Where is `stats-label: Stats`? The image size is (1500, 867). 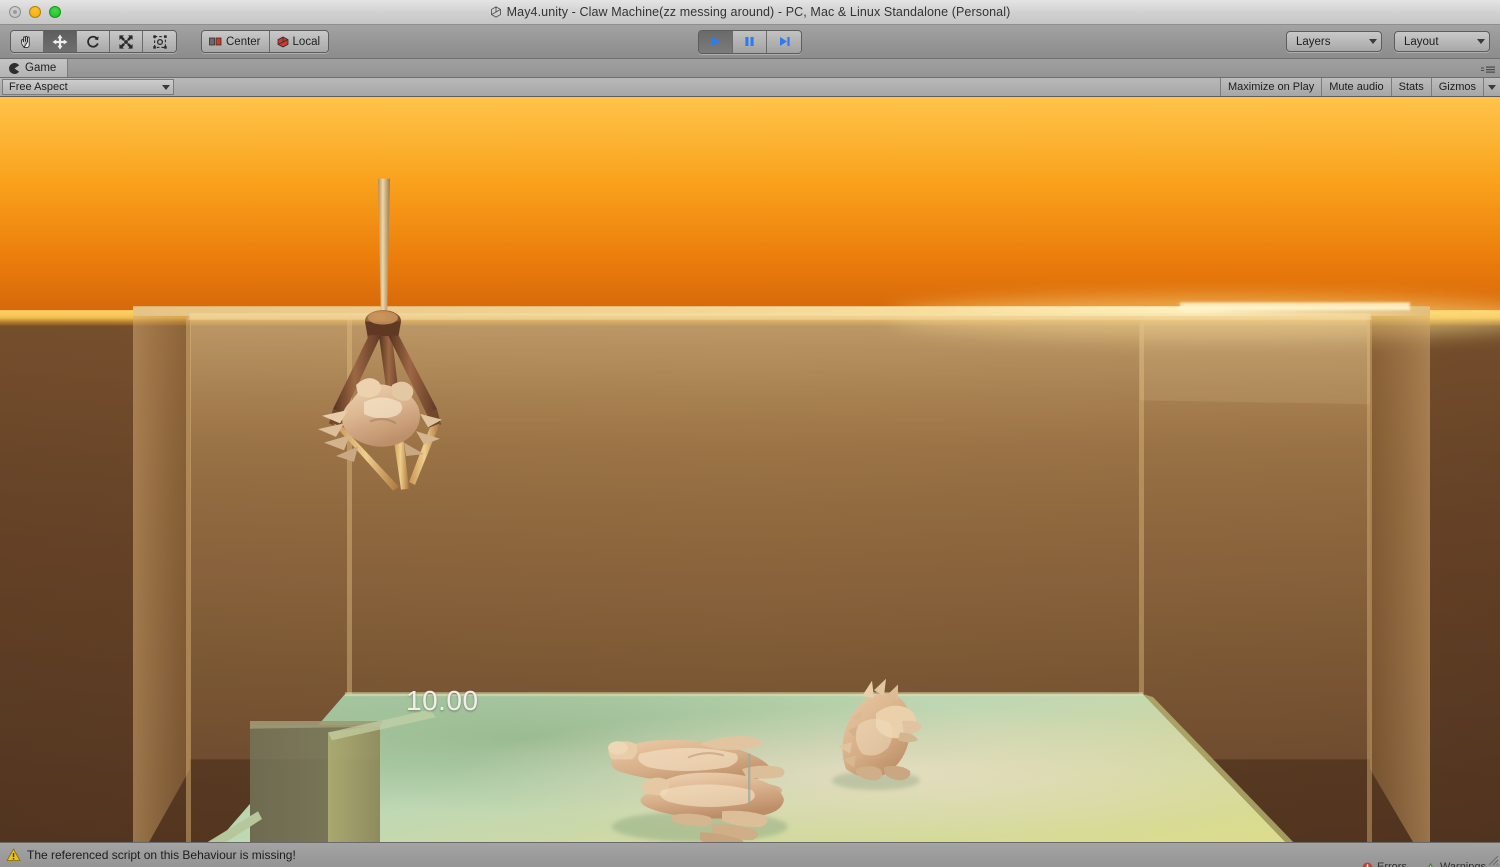
stats-label: Stats is located at coordinates (1411, 87).